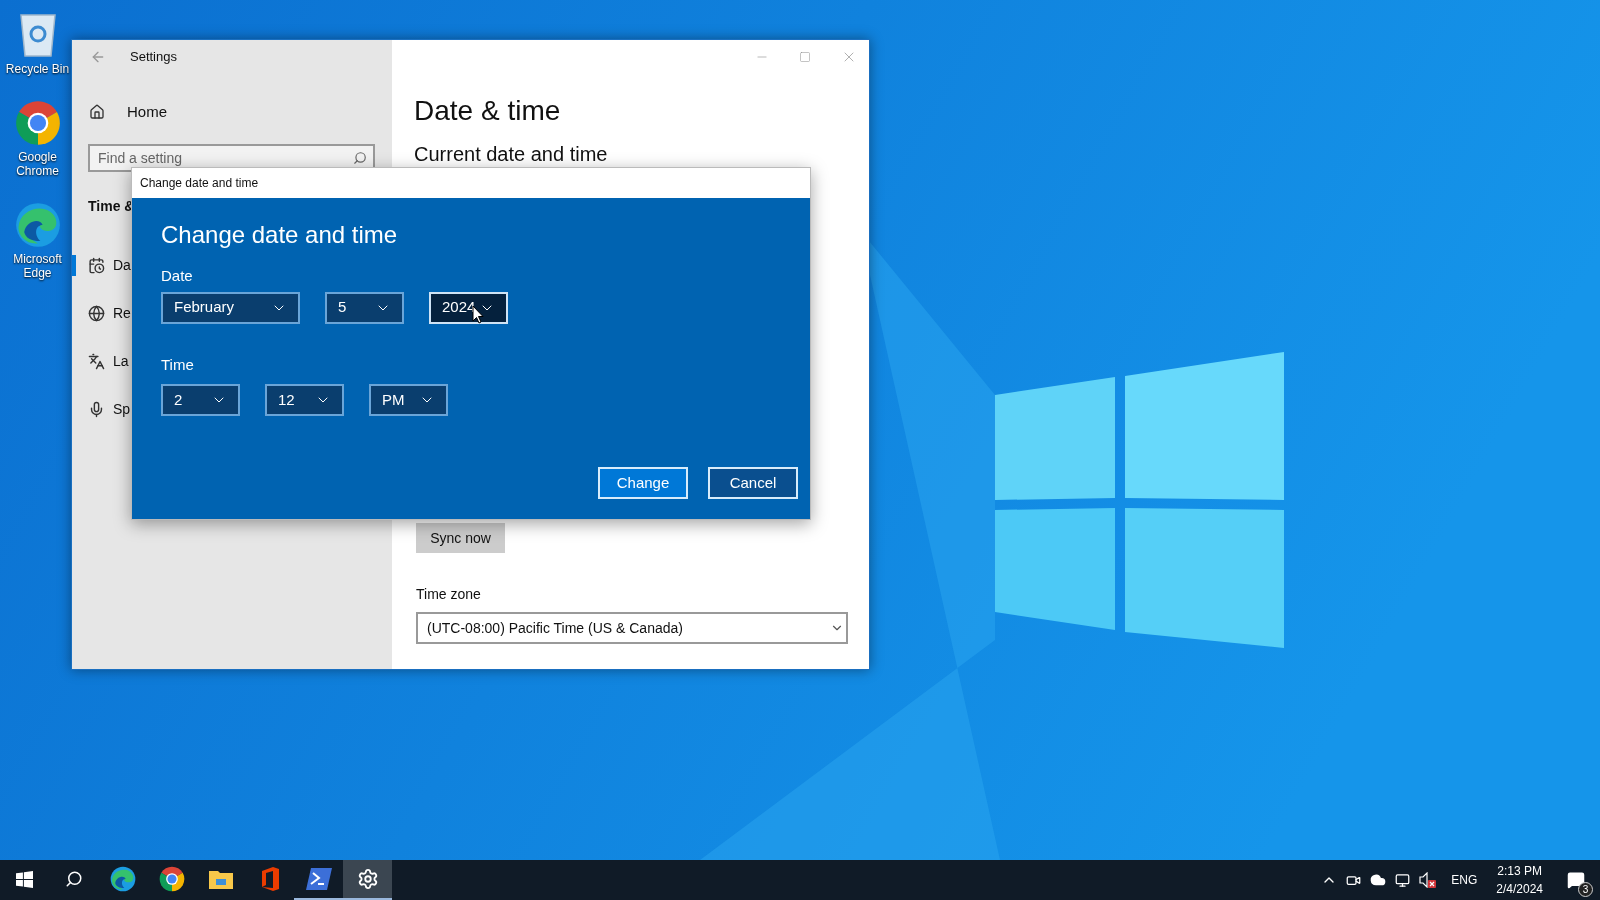  I want to click on home-icon, so click(97, 112).